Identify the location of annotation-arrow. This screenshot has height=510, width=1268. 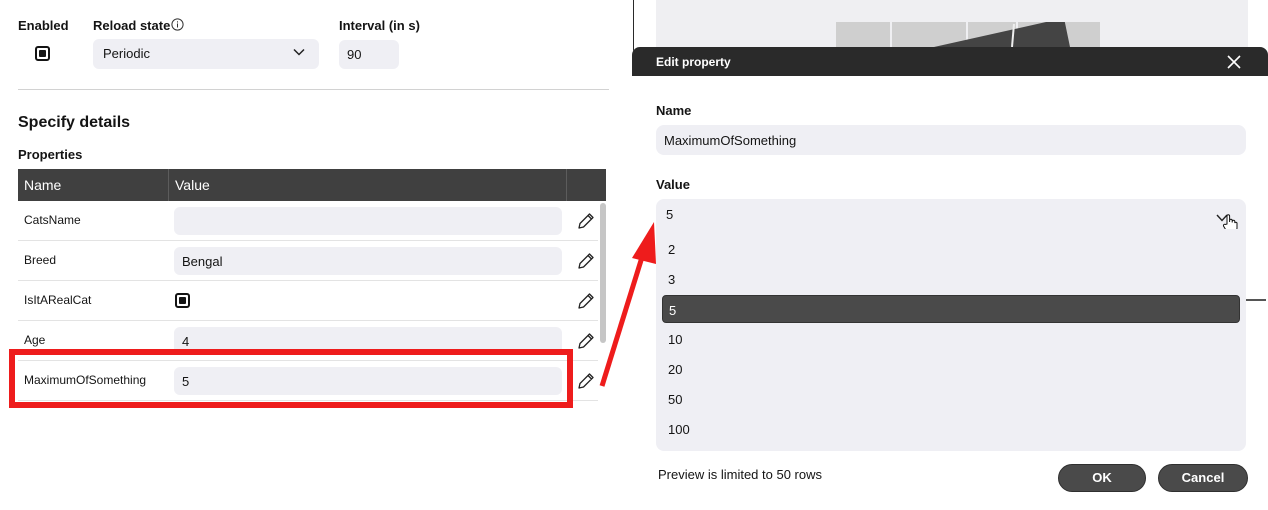
(627, 304).